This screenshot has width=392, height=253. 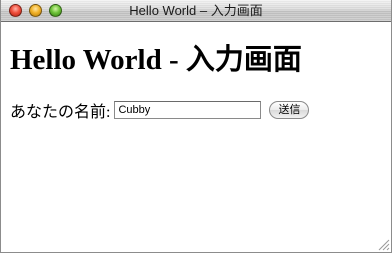 What do you see at coordinates (60, 112) in the screenshot?
I see `name-label: あなたの名前:` at bounding box center [60, 112].